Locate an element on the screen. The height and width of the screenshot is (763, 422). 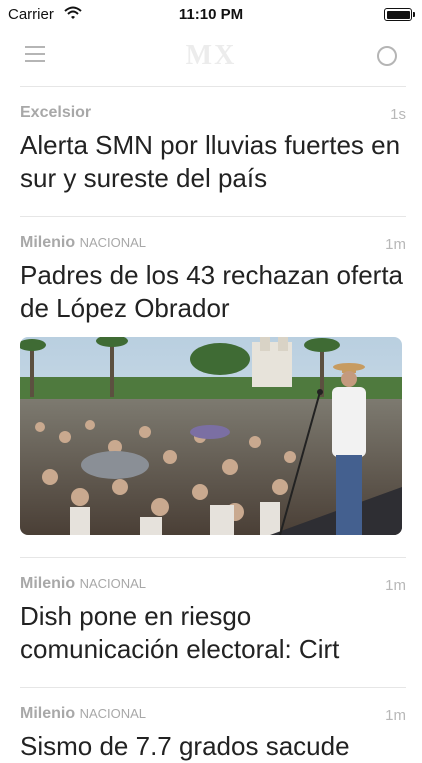
nav-bar: MX is located at coordinates (211, 56).